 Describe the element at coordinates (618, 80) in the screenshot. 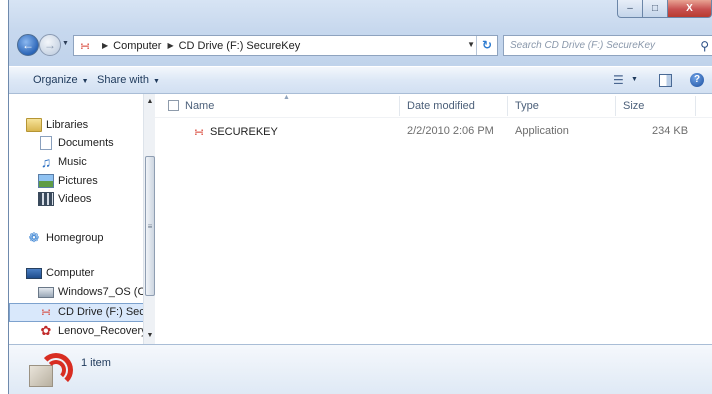

I see `change-view-icon: ☰` at that location.